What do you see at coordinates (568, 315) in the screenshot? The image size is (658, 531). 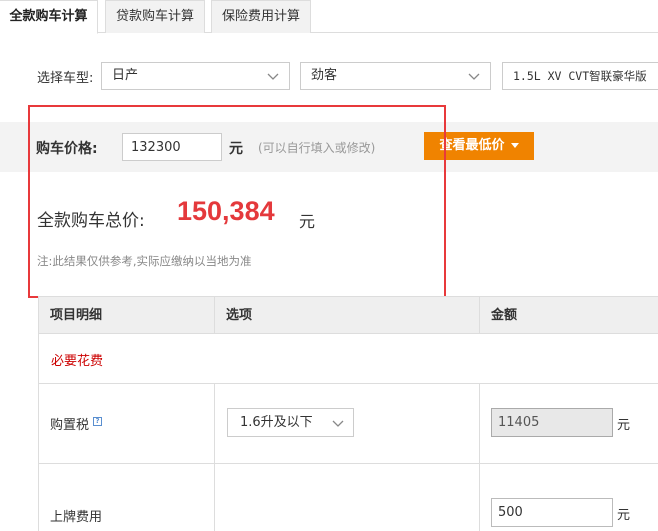 I see `header-amount: 金额` at bounding box center [568, 315].